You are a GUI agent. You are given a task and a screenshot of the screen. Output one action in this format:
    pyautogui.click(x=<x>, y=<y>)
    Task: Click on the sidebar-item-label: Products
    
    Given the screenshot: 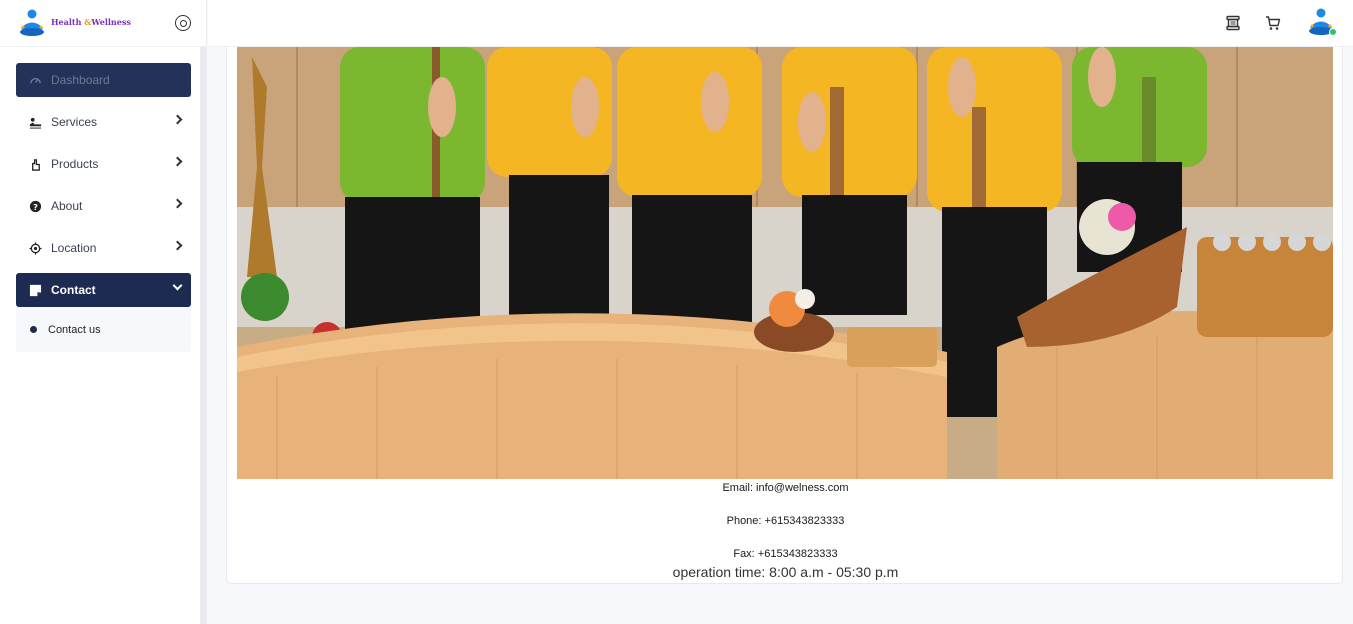 What is the action you would take?
    pyautogui.click(x=75, y=164)
    